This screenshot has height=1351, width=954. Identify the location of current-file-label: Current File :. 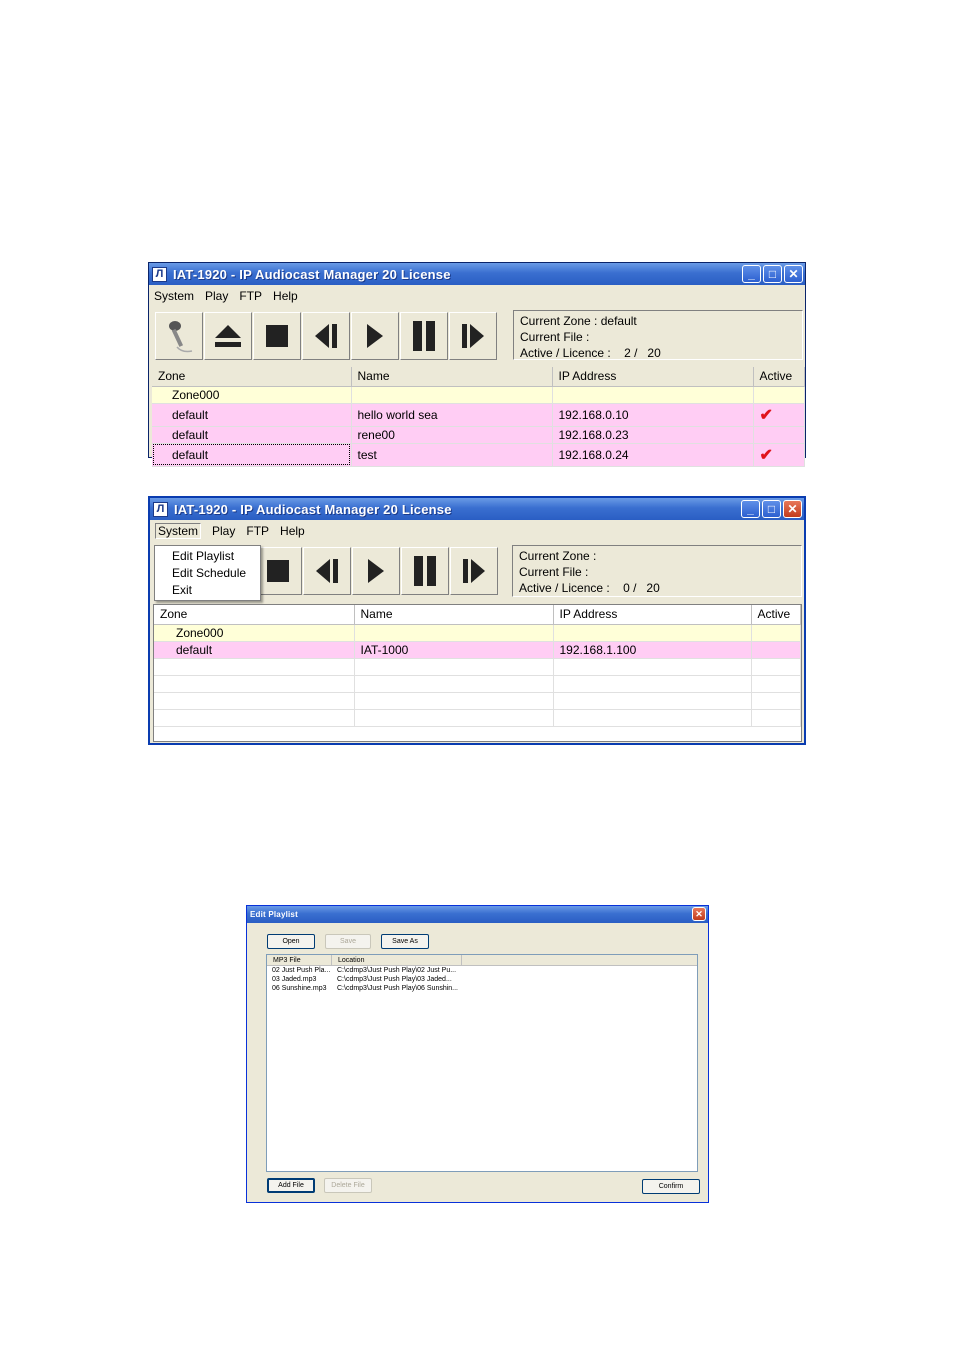
(554, 572).